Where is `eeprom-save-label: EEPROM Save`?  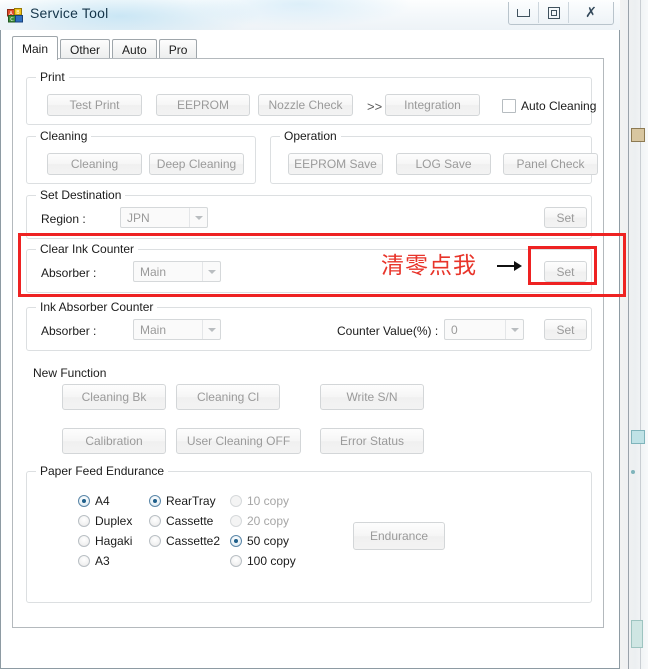
eeprom-save-label: EEPROM Save is located at coordinates (335, 164).